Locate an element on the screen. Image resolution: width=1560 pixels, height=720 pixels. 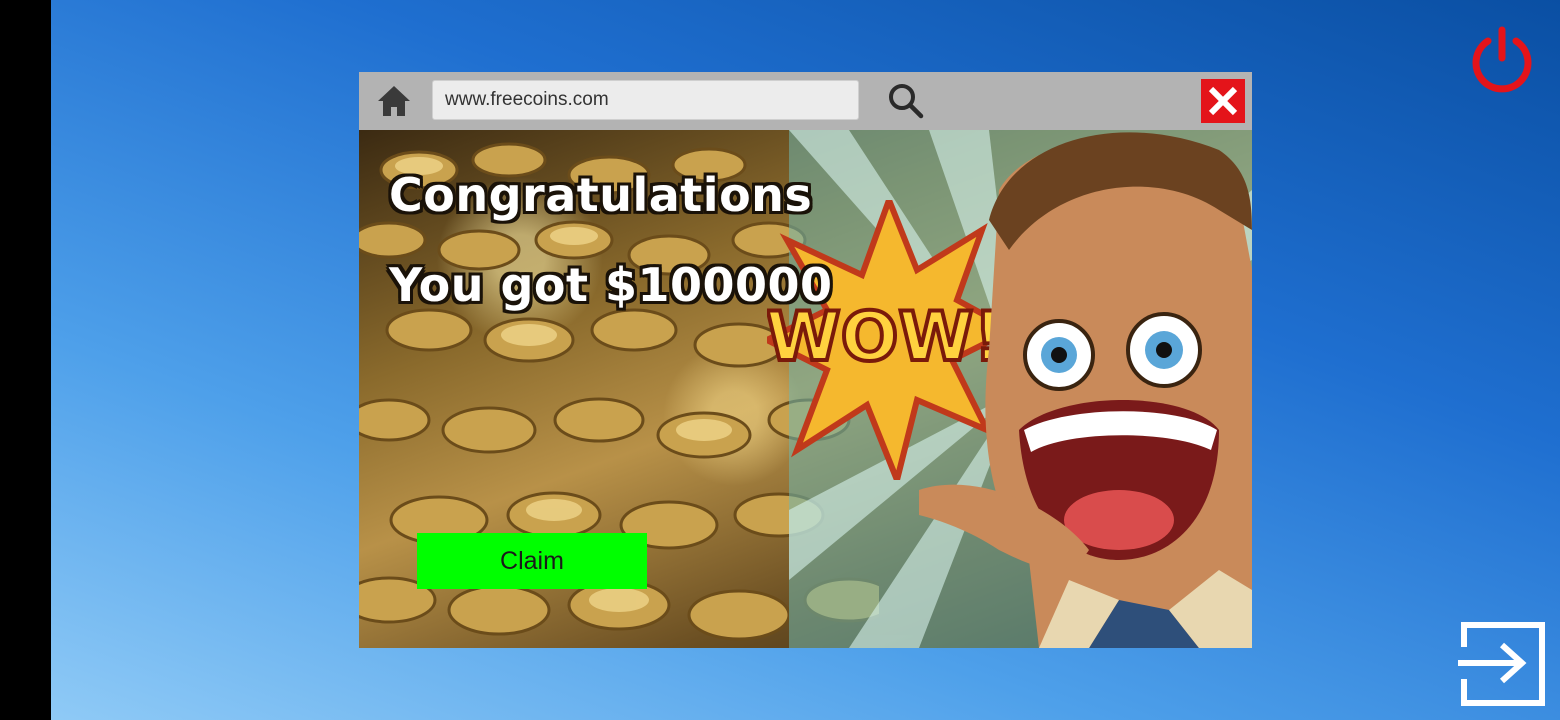
screen-edge is located at coordinates (25, 360).